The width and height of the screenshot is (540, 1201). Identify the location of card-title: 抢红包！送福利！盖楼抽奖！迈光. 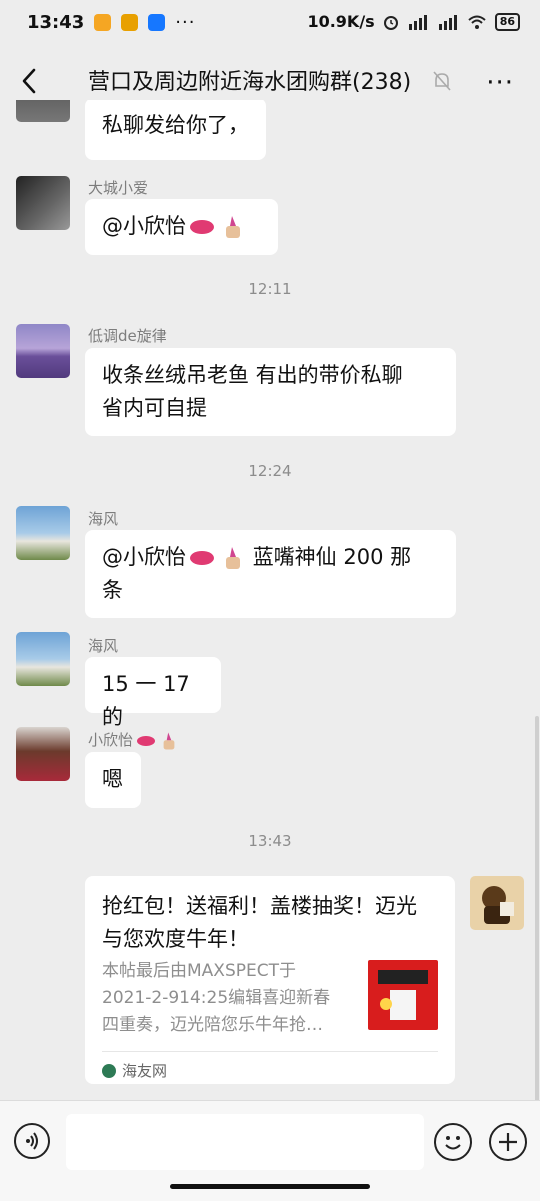
(259, 906).